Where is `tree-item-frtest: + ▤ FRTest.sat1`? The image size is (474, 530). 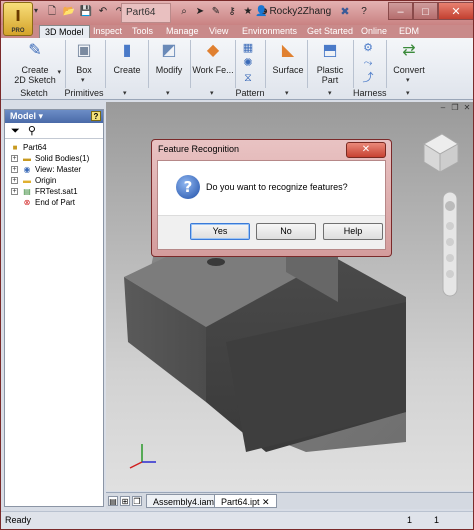 tree-item-frtest: + ▤ FRTest.sat1 is located at coordinates (54, 191).